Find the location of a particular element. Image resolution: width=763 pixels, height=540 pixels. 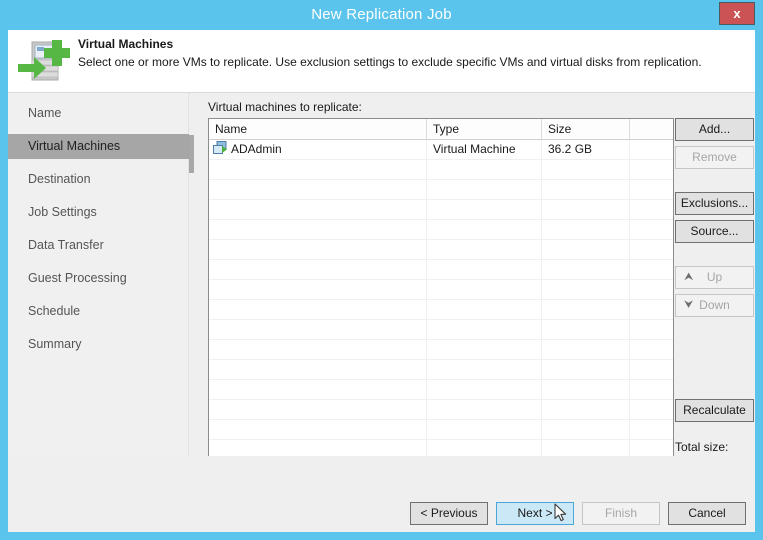

move-up-label: Up is located at coordinates (714, 277).